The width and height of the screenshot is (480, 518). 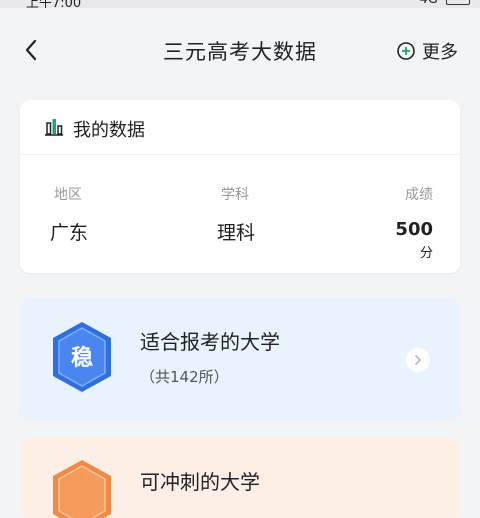 What do you see at coordinates (210, 342) in the screenshot?
I see `suitable-title: 适合报考的大学` at bounding box center [210, 342].